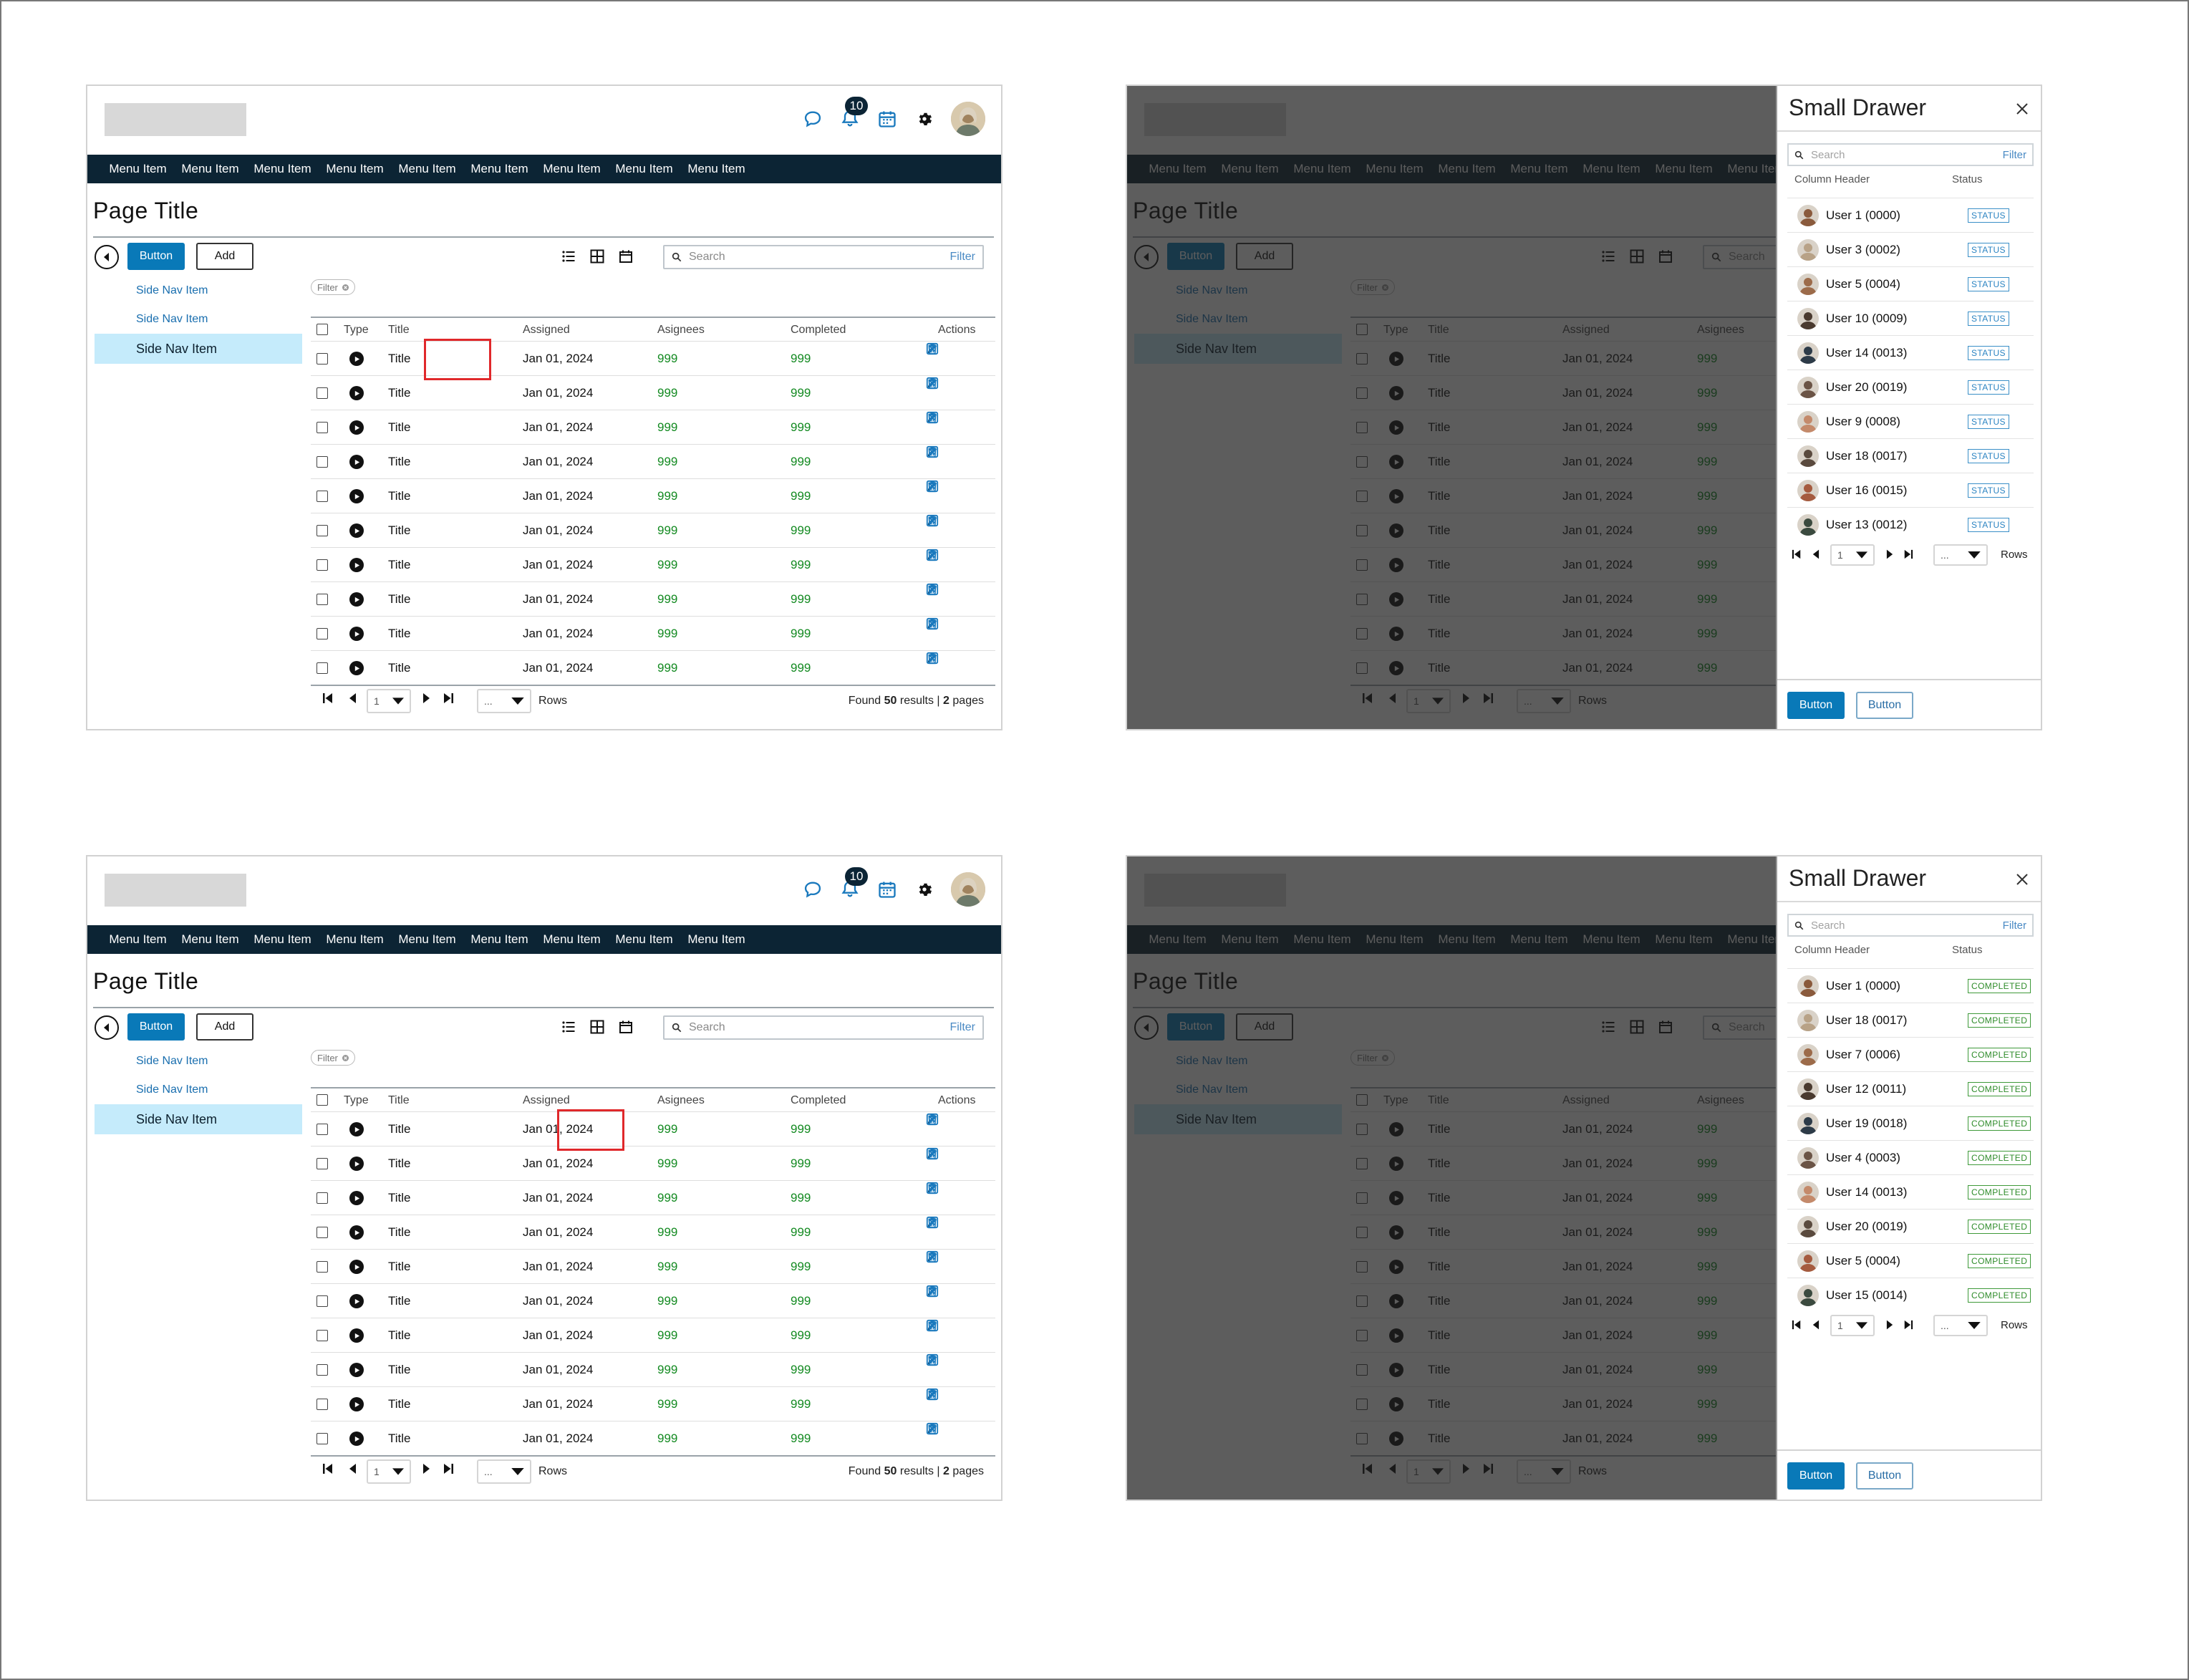 The height and width of the screenshot is (1680, 2189). I want to click on add-button: Add, so click(224, 256).